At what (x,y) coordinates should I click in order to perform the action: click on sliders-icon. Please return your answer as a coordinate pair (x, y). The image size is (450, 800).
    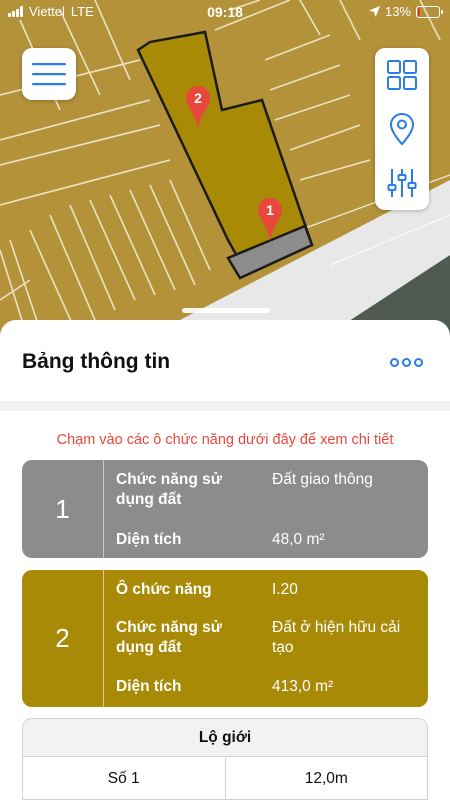
    Looking at the image, I should click on (402, 183).